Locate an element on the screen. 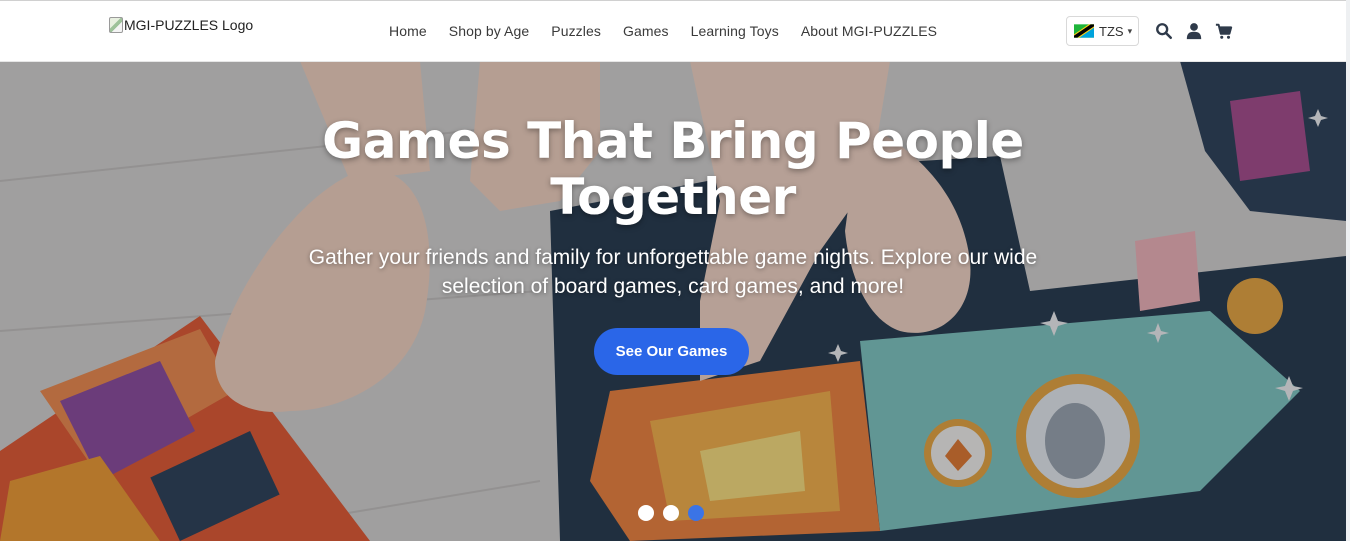 This screenshot has width=1350, height=541. nav-puzzles: Puzzles is located at coordinates (576, 31).